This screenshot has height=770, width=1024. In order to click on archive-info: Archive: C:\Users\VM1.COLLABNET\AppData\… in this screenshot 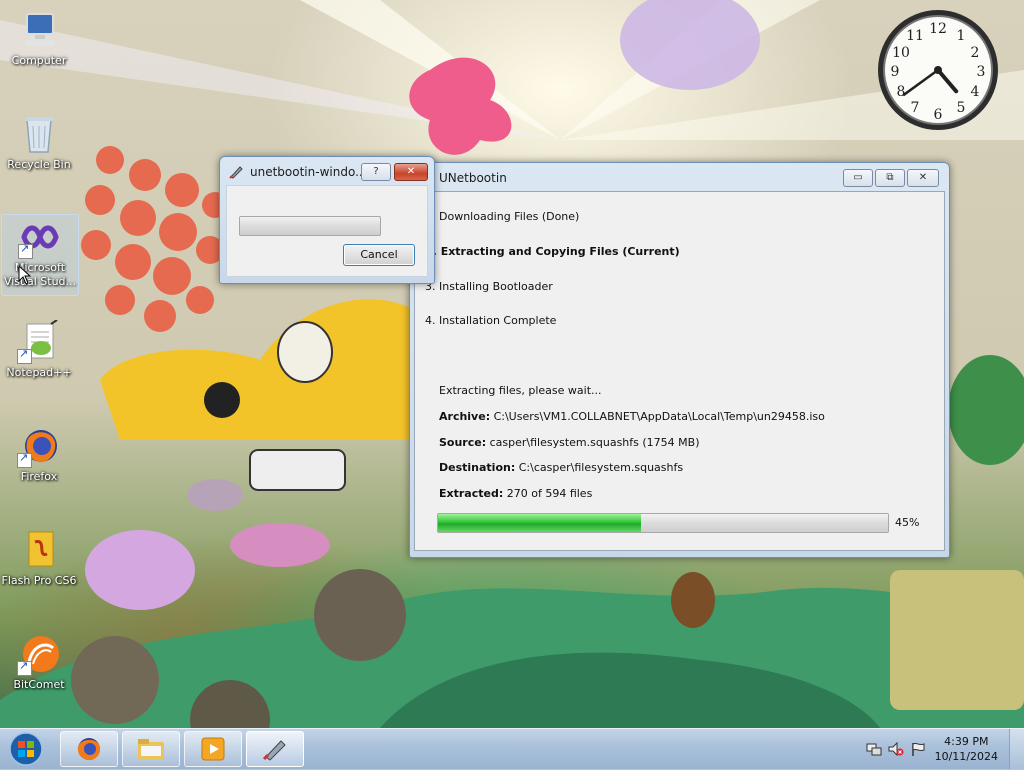, I will do `click(632, 416)`.